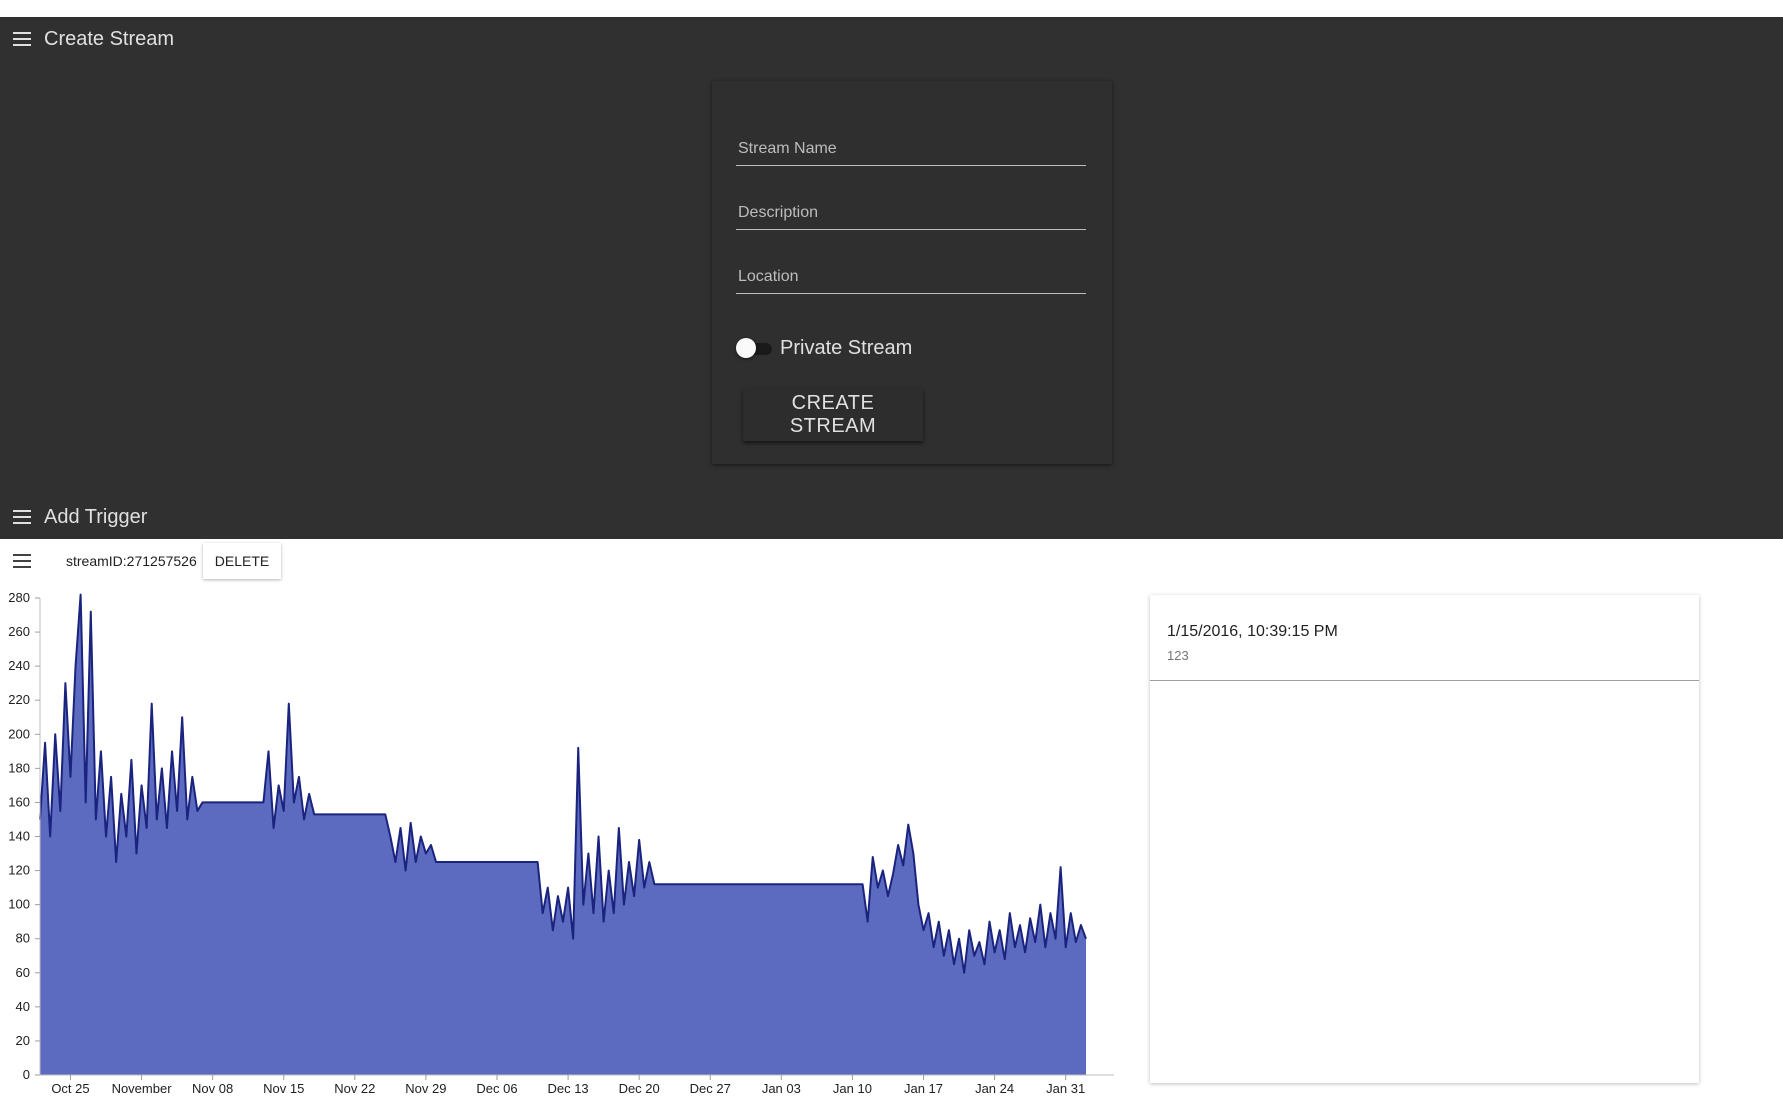  I want to click on stream-name-field, so click(913, 148).